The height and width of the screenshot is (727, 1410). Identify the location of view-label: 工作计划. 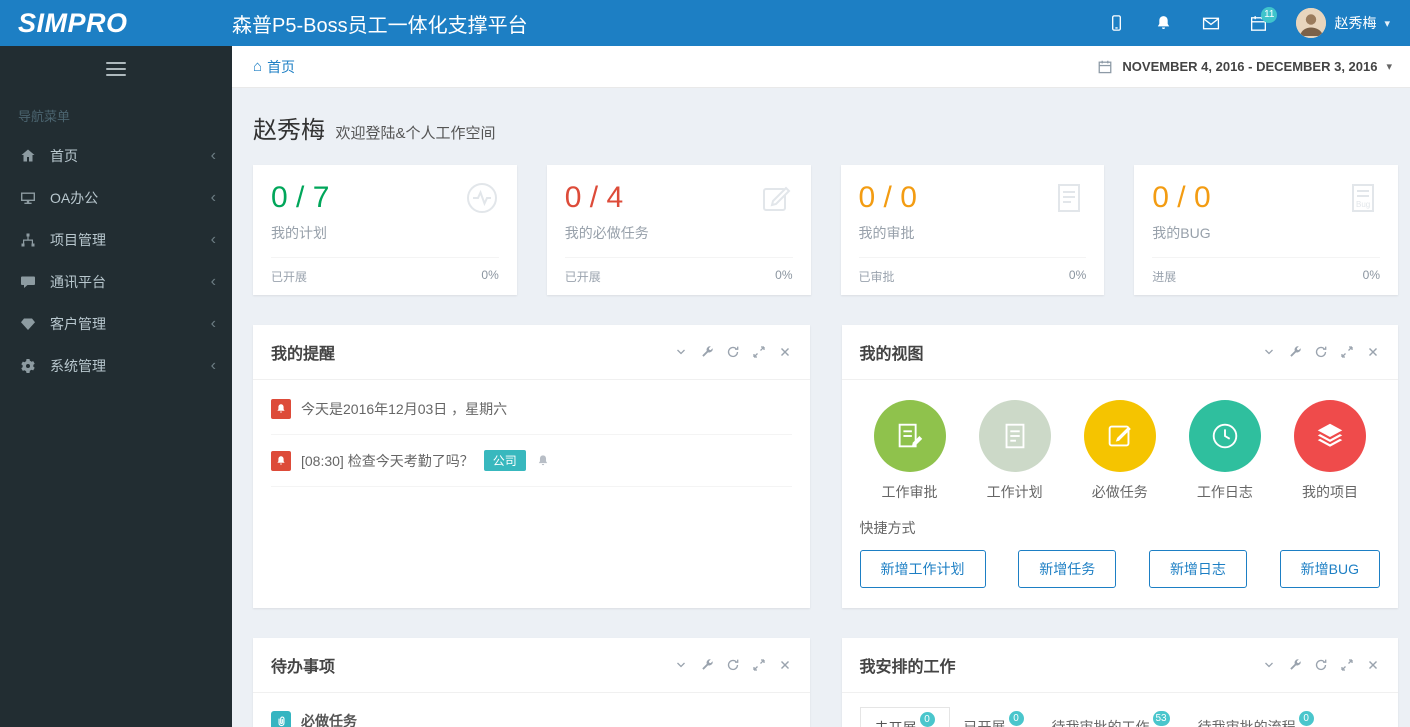
(1014, 492).